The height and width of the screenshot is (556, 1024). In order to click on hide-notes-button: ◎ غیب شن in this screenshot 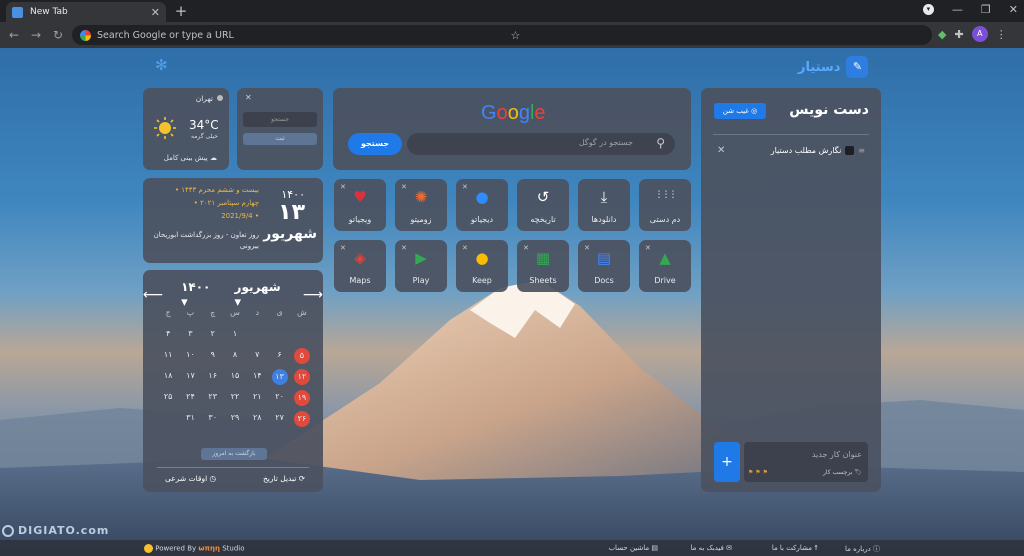, I will do `click(740, 111)`.